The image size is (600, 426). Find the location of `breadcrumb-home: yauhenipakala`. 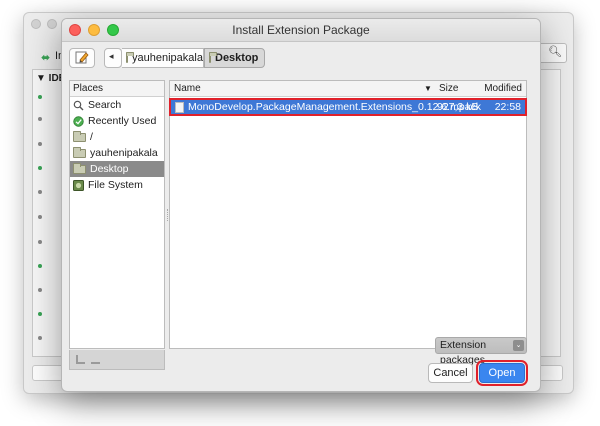

breadcrumb-home: yauhenipakala is located at coordinates (163, 58).